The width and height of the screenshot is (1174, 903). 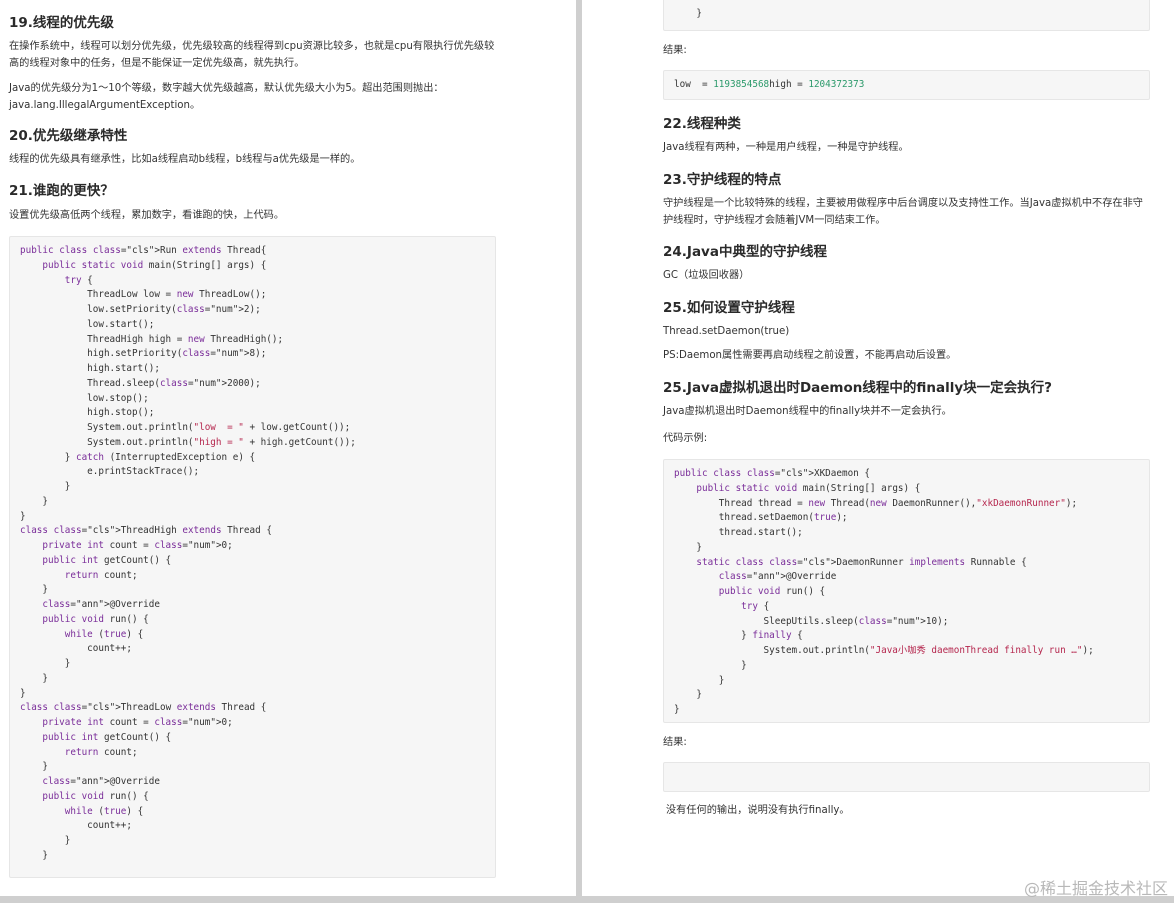 I want to click on section-21-paragraph-1: 设置优先级高低两个线程，累加数字，看谁跑的快，上代码。, so click(x=147, y=215).